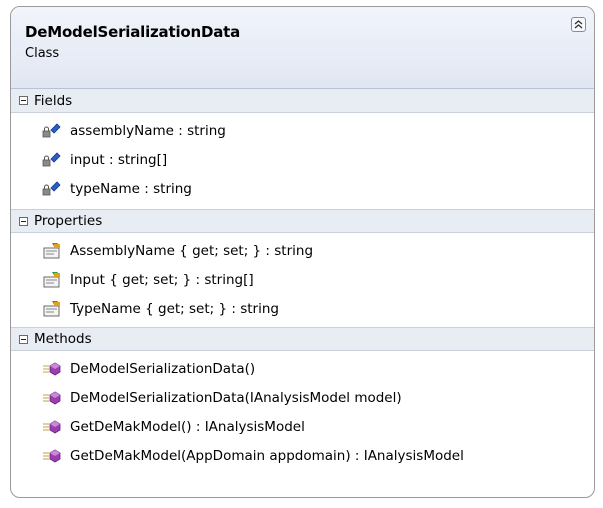 This screenshot has height=508, width=603. Describe the element at coordinates (187, 426) in the screenshot. I see `member-label: GetDeMakModel() : IAnalysisModel` at that location.